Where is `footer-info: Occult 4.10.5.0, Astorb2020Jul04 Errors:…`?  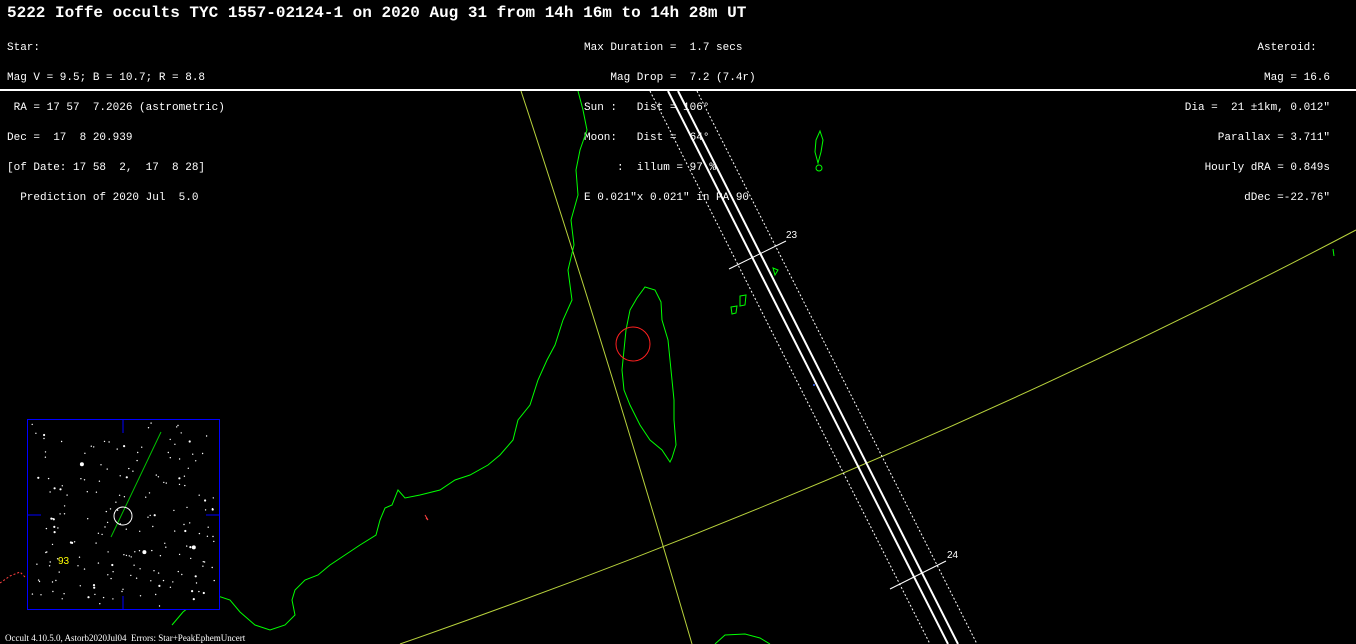
footer-info: Occult 4.10.5.0, Astorb2020Jul04 Errors:… is located at coordinates (125, 638).